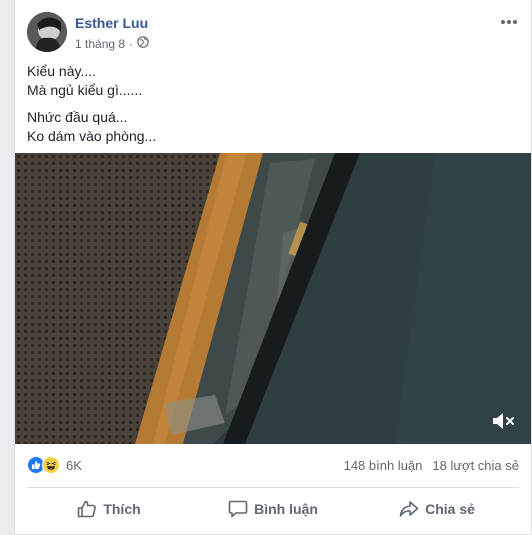 The width and height of the screenshot is (532, 535). Describe the element at coordinates (273, 487) in the screenshot. I see `divider` at that location.